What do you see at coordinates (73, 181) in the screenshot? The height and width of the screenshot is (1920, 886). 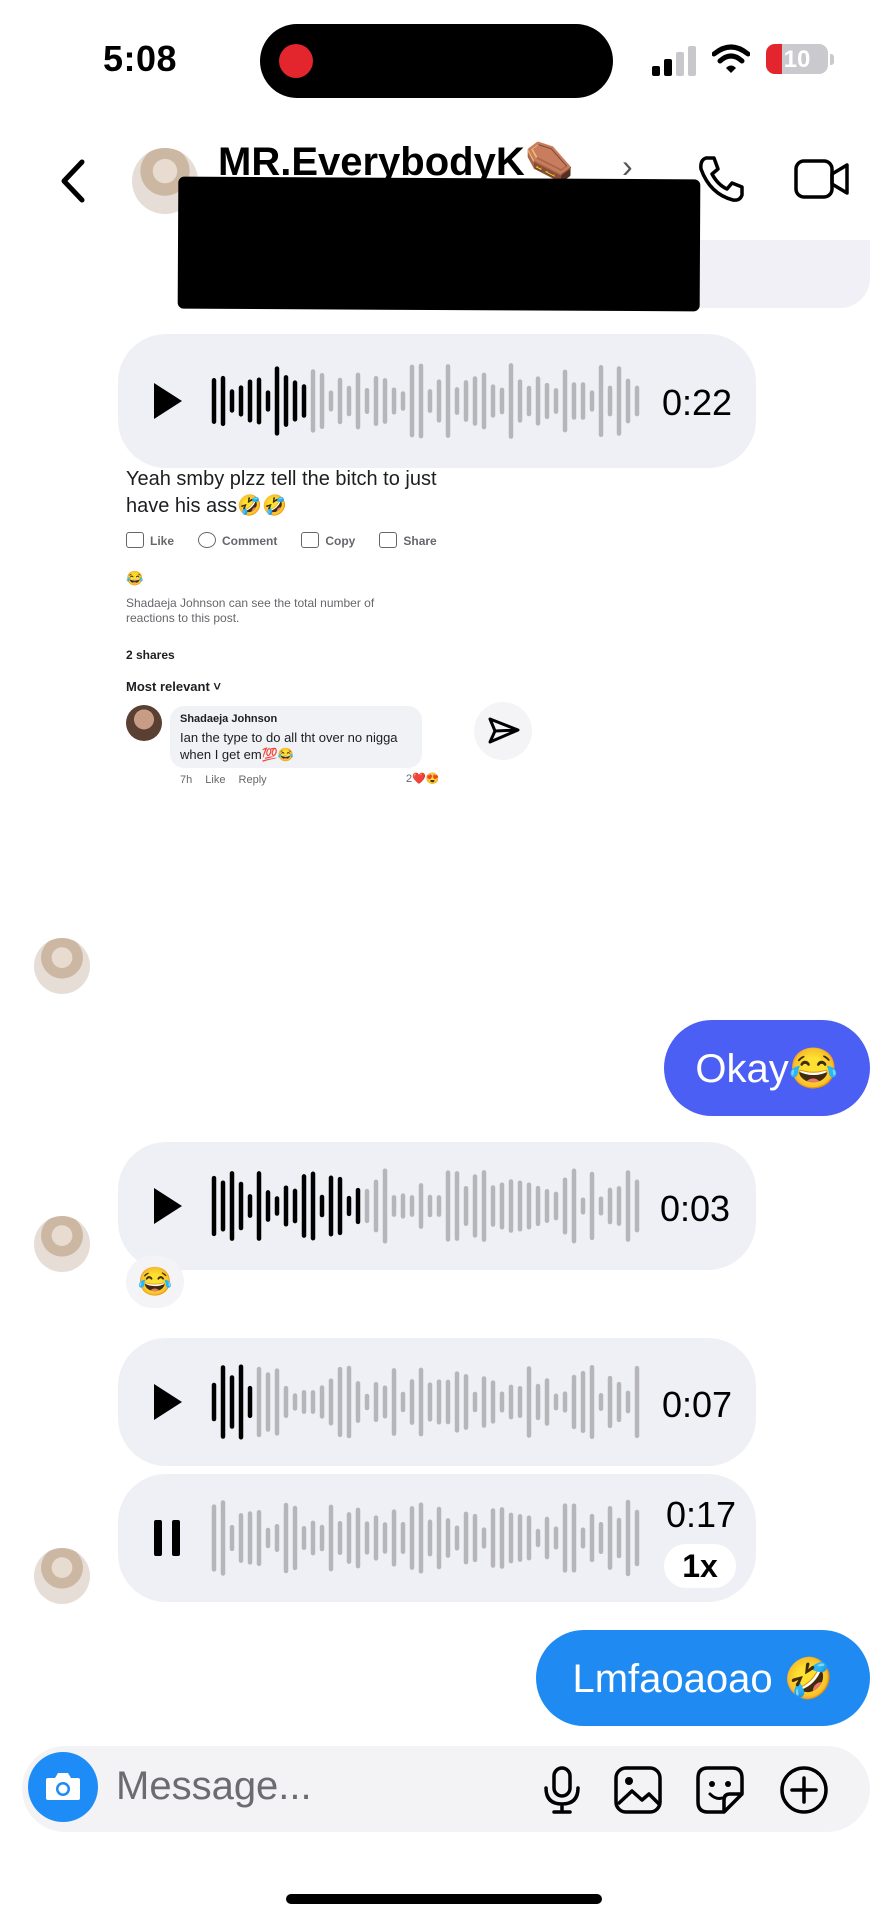 I see `back-chevron-icon` at bounding box center [73, 181].